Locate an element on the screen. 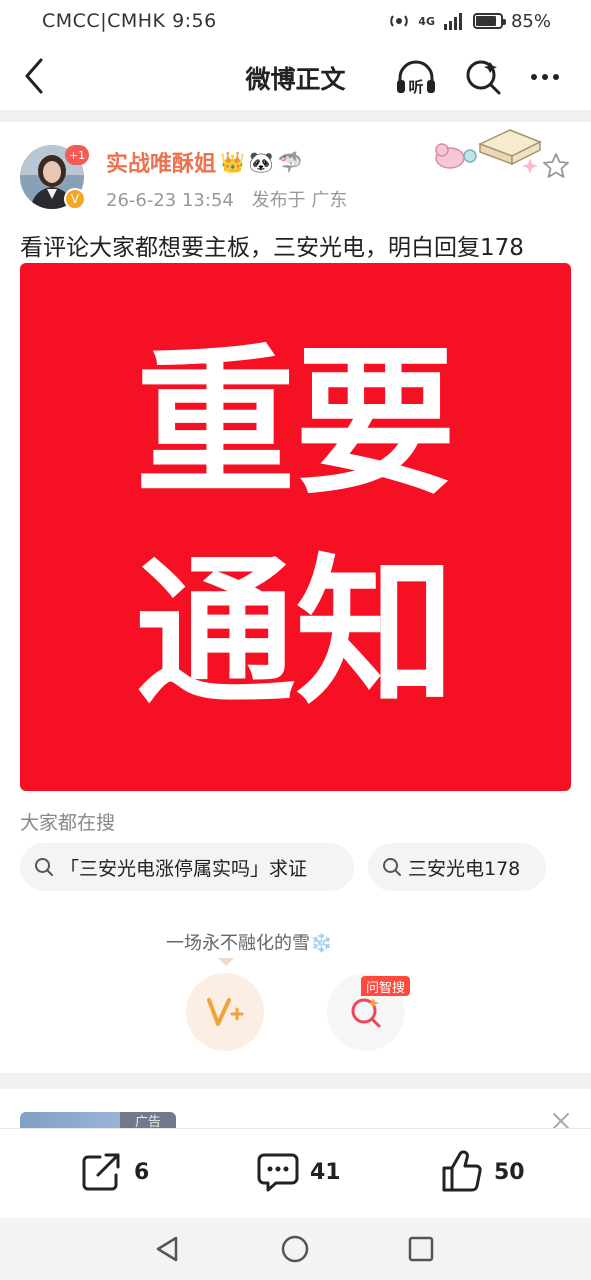  header-divider is located at coordinates (295, 116).